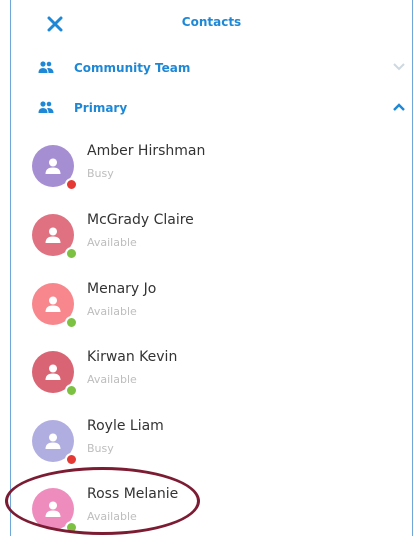  I want to click on header: Contacts, so click(211, 23).